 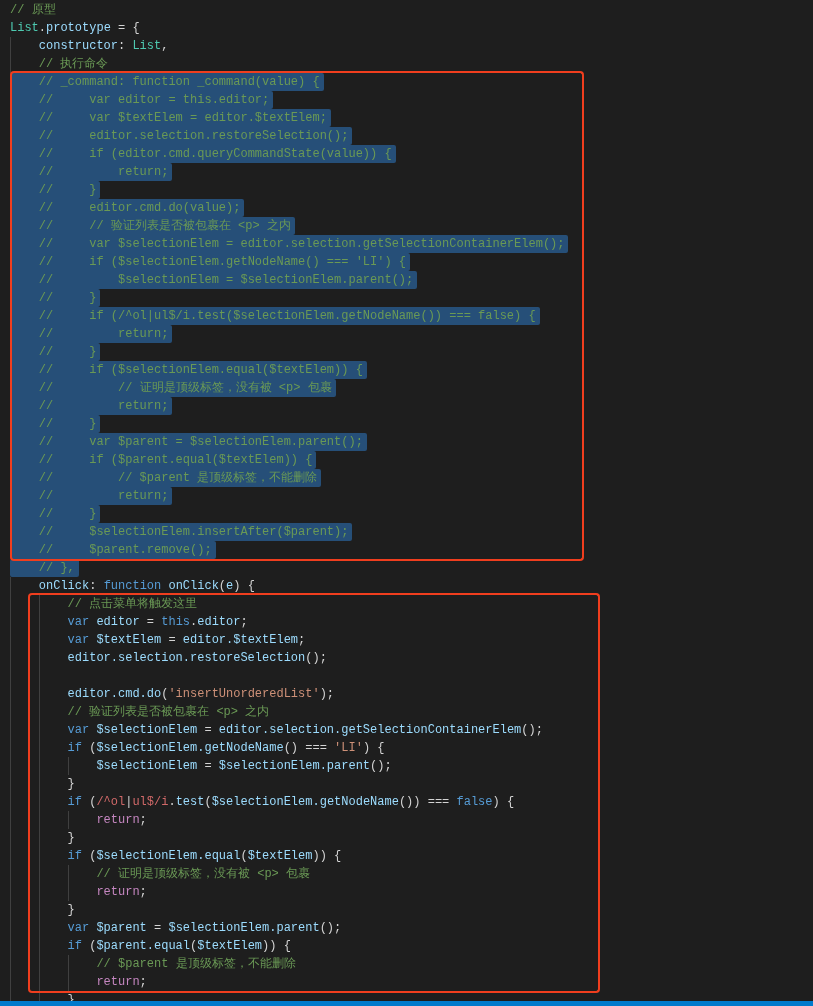 What do you see at coordinates (201, 694) in the screenshot?
I see `code-line: editor.cmd.do('insertUnorderedList');` at bounding box center [201, 694].